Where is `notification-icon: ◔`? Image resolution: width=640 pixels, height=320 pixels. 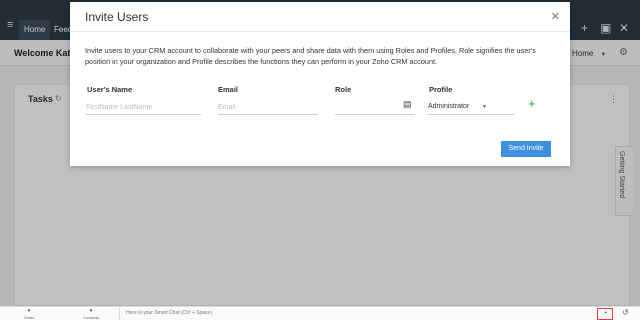 notification-icon: ◔ is located at coordinates (605, 314).